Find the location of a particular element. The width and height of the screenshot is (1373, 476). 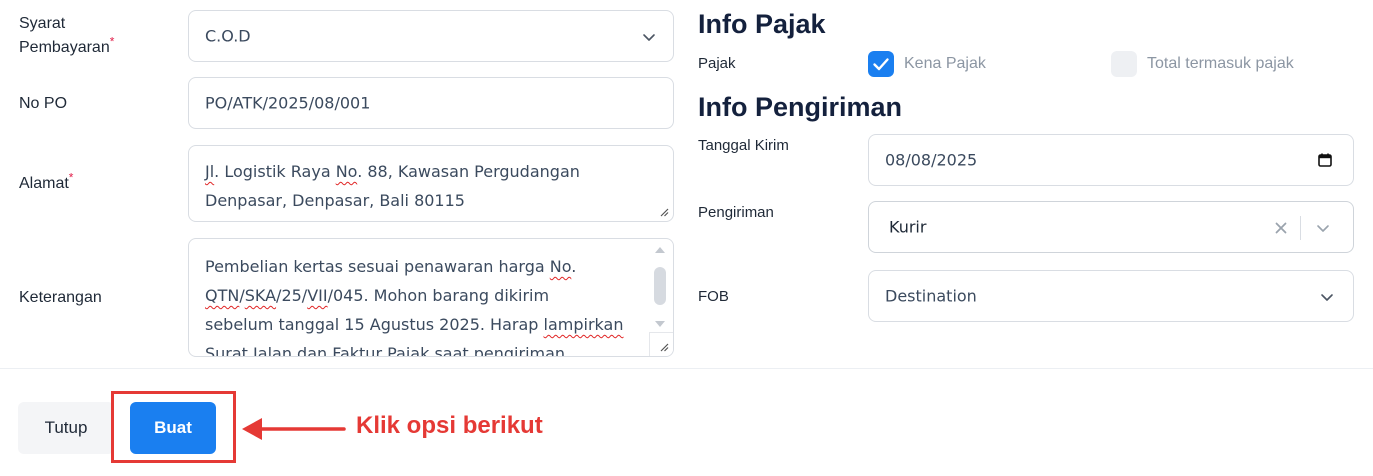

textarea-scrollbar is located at coordinates (660, 291).